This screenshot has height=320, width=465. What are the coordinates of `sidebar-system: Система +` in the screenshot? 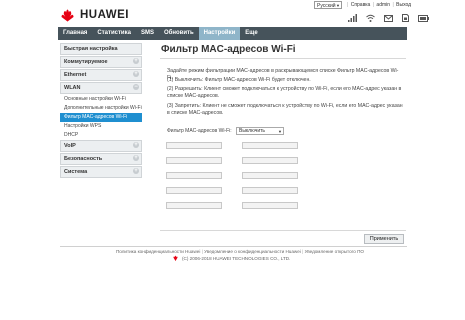 It's located at (101, 172).